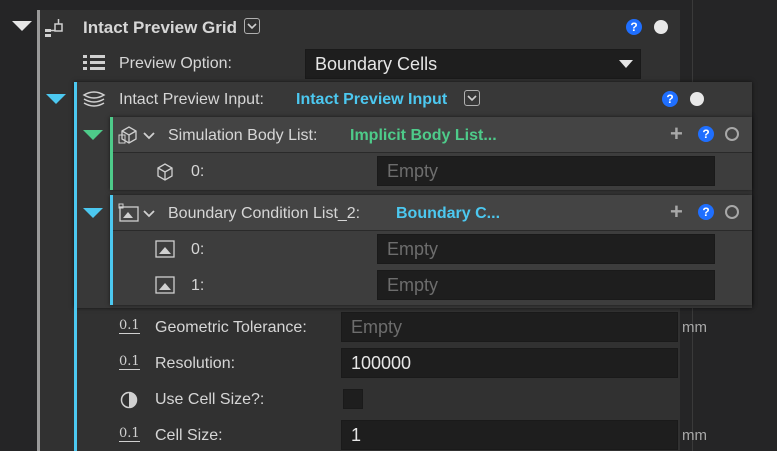  Describe the element at coordinates (111, 250) in the screenshot. I see `boundary-left-bar` at that location.